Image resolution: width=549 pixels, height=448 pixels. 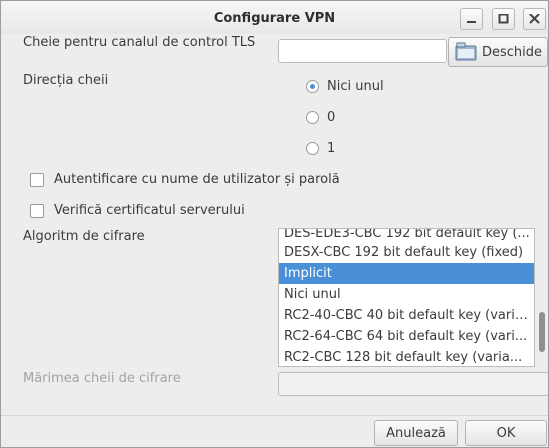 I want to click on ok-button: OK, so click(x=506, y=433).